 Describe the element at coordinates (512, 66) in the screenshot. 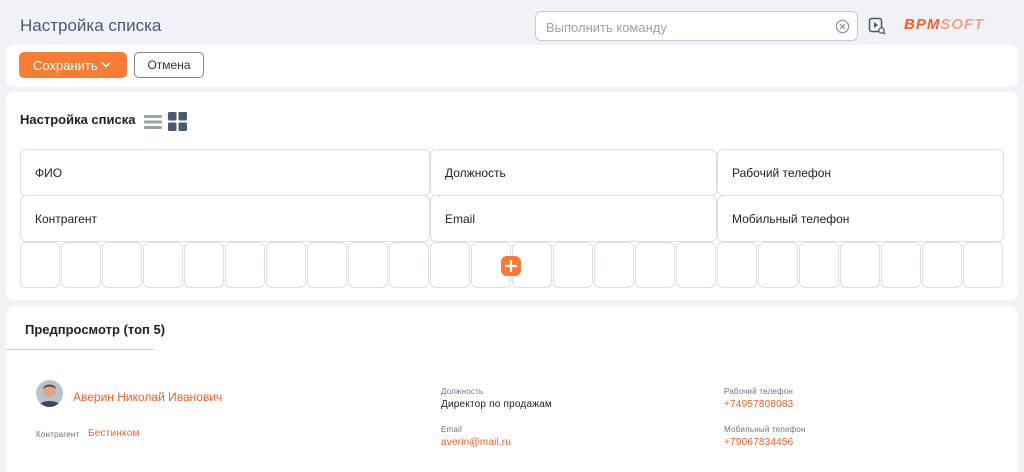

I see `toolbar: Сохранить Отмена` at that location.